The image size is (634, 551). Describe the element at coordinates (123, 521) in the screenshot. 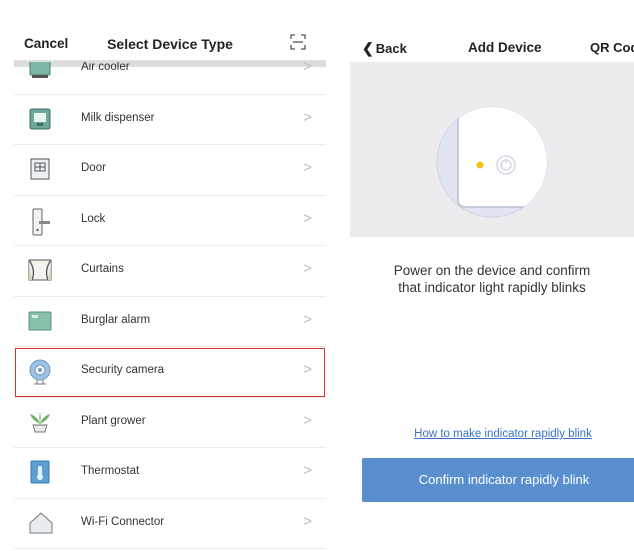

I see `device-type-label: Wi-Fi Connector` at that location.